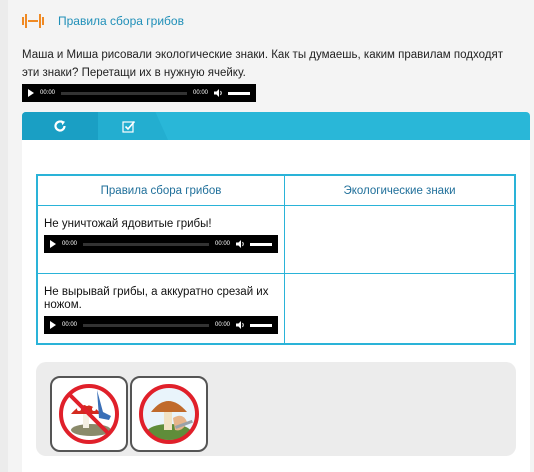  Describe the element at coordinates (161, 190) in the screenshot. I see `column-header-rules: Правила сбора грибов` at that location.